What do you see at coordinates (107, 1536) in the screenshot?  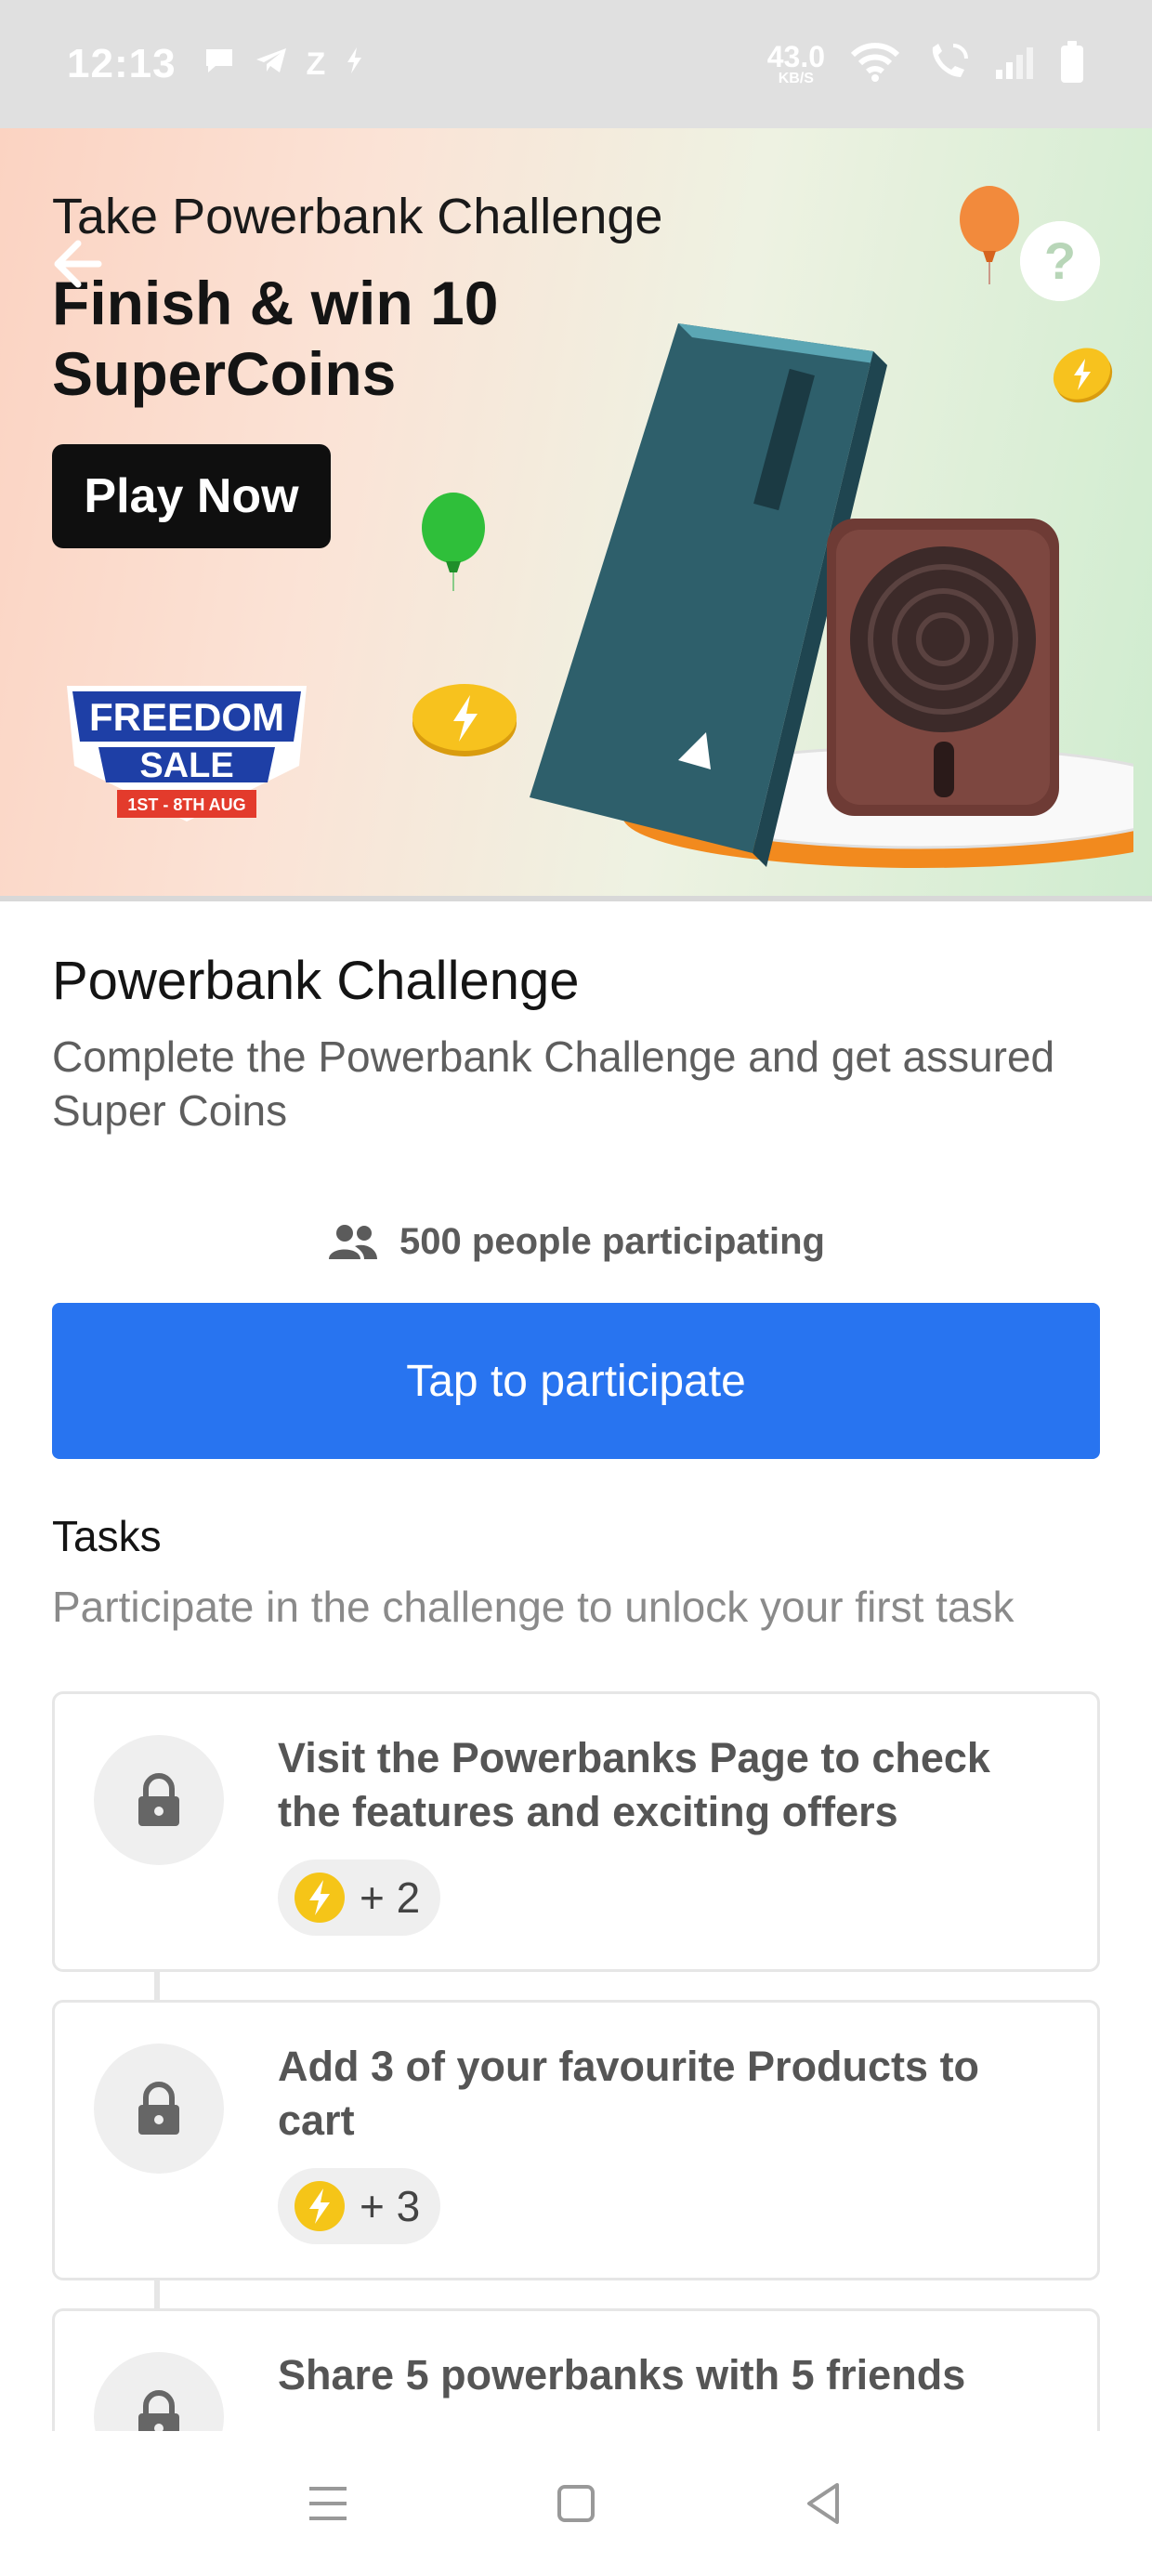 I see `tasks-heading: Tasks` at bounding box center [107, 1536].